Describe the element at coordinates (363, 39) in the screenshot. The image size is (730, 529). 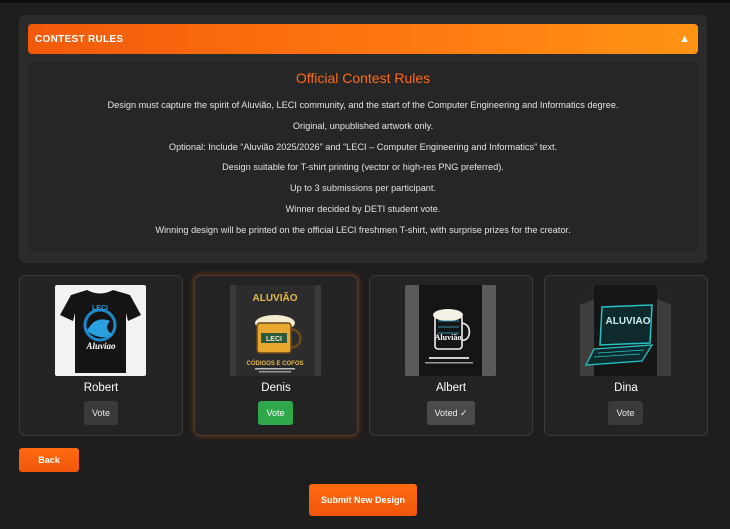
I see `contest-rules-toggle: CONTEST RULES ▲` at that location.